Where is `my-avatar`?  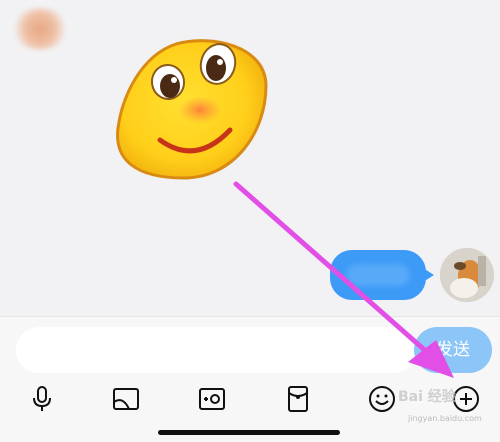 my-avatar is located at coordinates (467, 275).